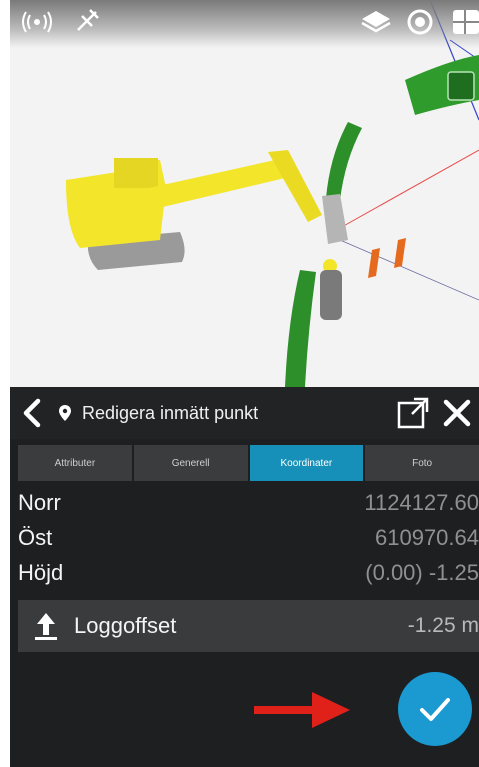 This screenshot has width=479, height=767. Describe the element at coordinates (39, 502) in the screenshot. I see `north-label: Norr` at that location.